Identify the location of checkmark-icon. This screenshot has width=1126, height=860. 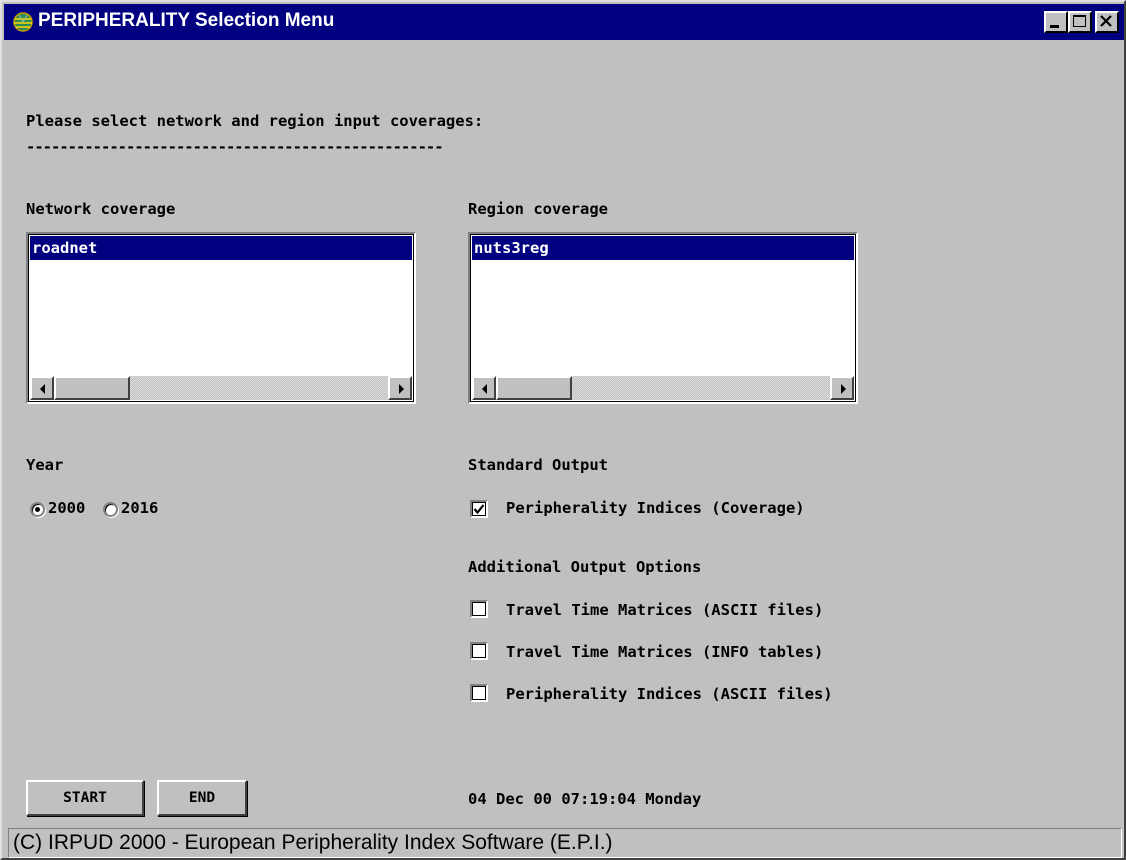
(479, 509).